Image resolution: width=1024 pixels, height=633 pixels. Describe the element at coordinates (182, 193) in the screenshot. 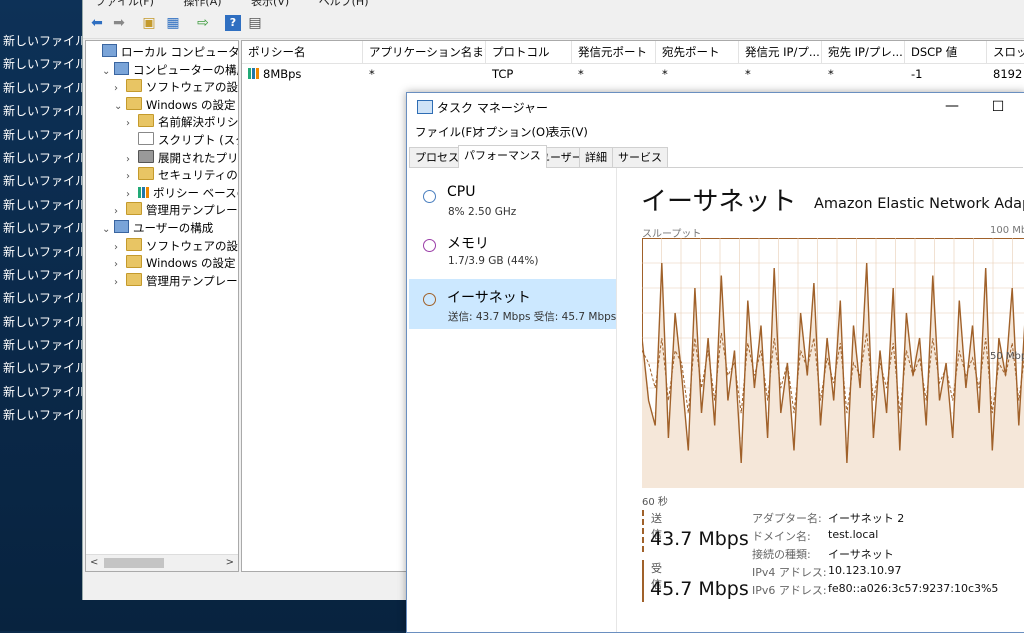

I see `tree-node: ›ポリシー ベースの QoS` at that location.